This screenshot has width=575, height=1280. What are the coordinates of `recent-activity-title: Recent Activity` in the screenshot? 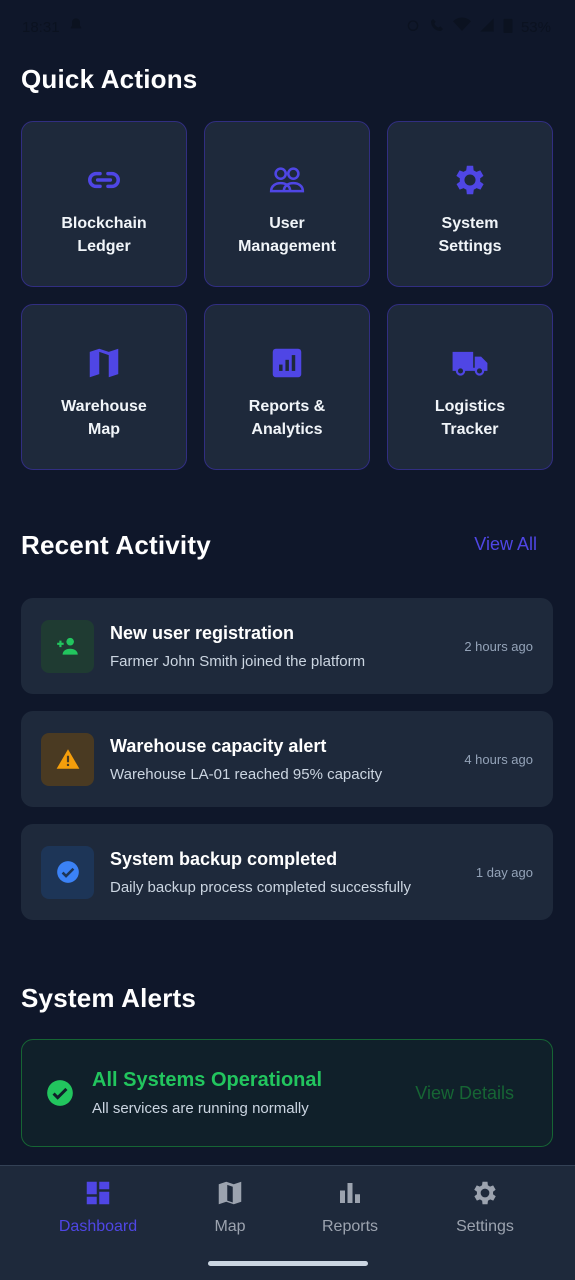 It's located at (116, 545).